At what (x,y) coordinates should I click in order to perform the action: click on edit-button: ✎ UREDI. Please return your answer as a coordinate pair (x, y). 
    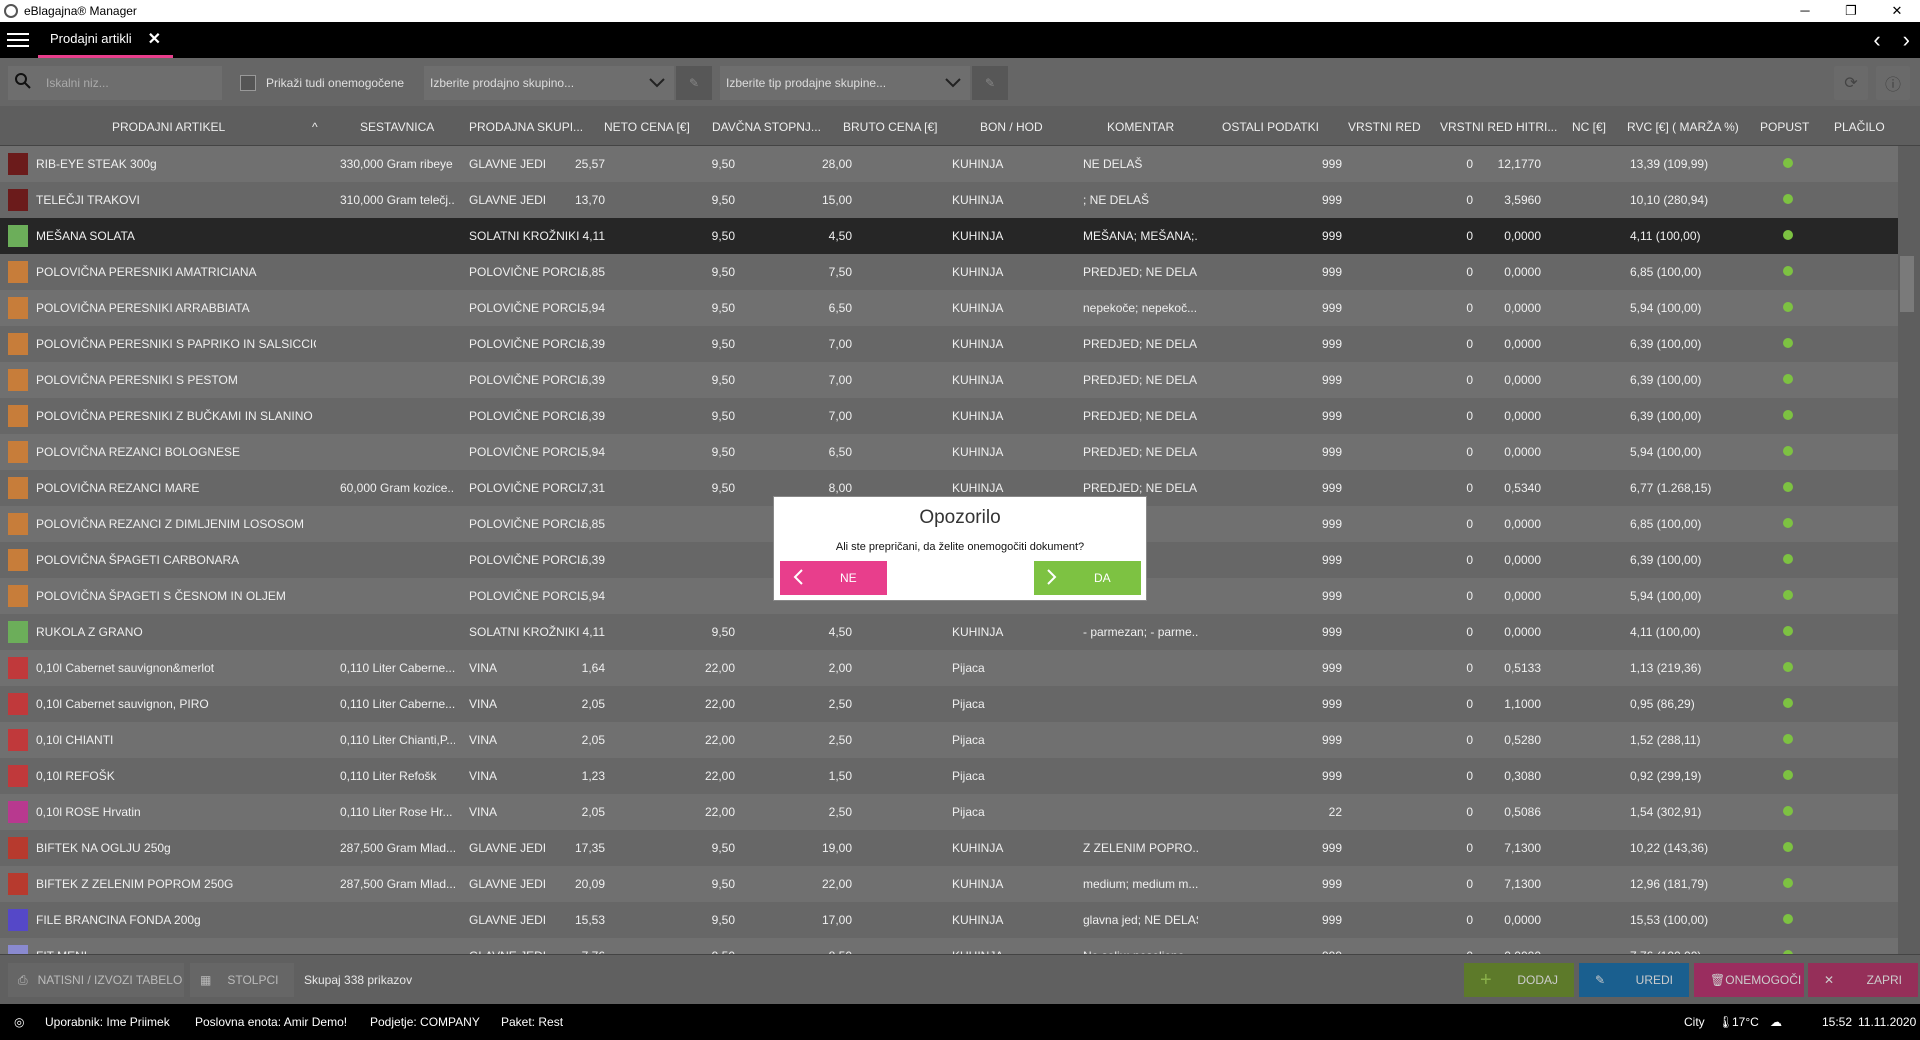
    Looking at the image, I should click on (1634, 980).